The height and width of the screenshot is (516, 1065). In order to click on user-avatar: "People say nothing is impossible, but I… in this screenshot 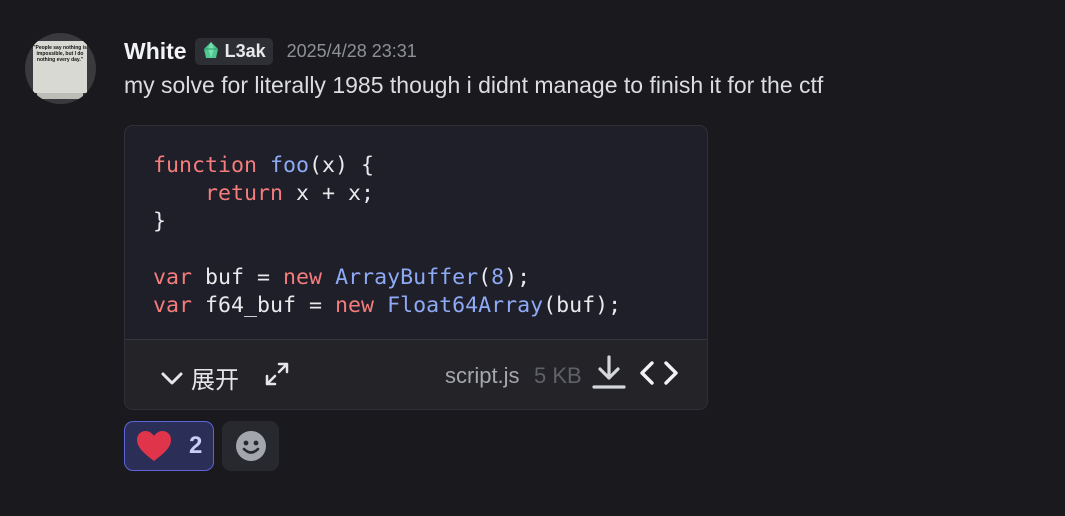, I will do `click(60, 68)`.